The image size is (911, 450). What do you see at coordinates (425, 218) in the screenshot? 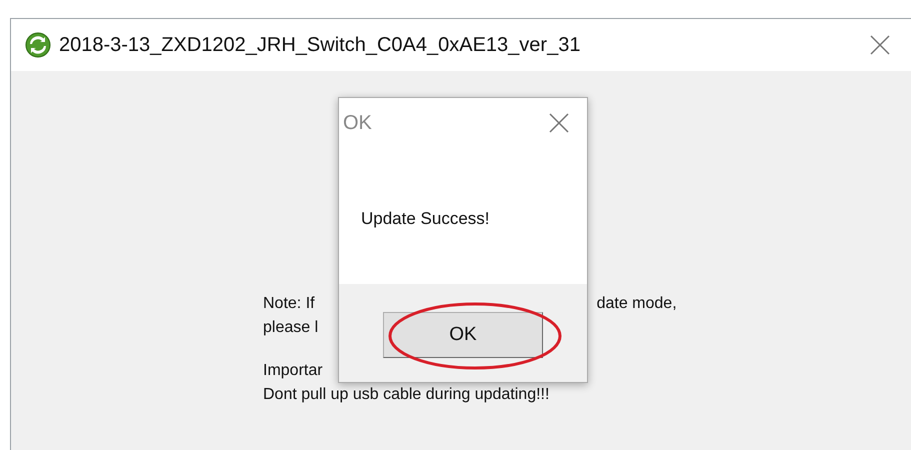
I see `dialog-message: Update Success!` at bounding box center [425, 218].